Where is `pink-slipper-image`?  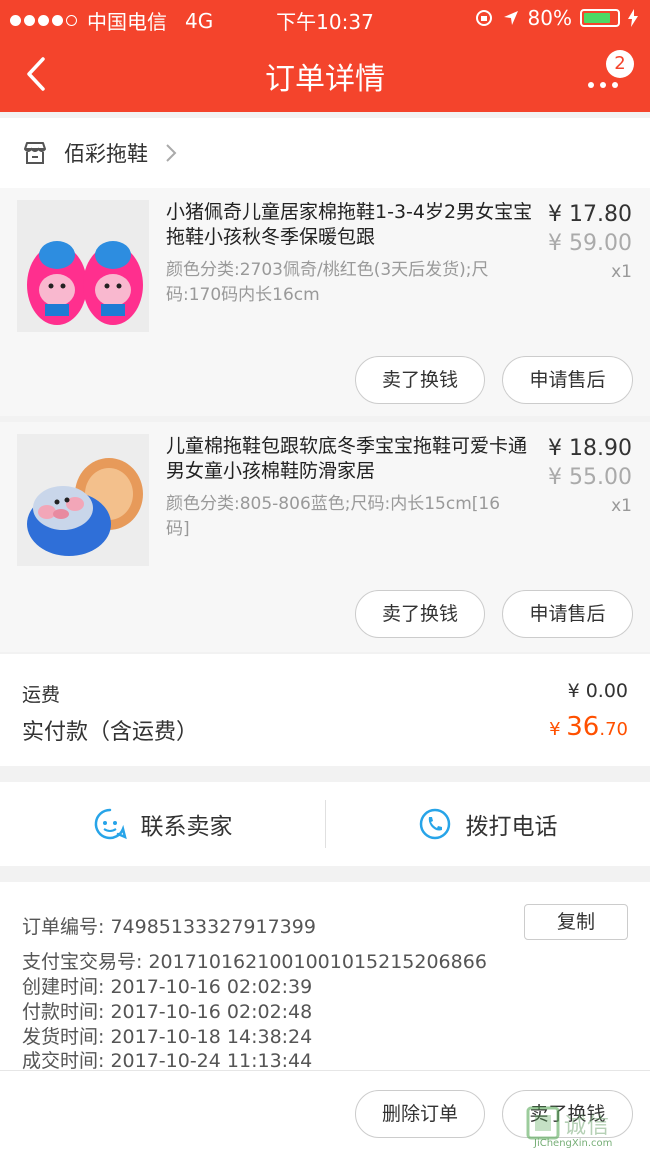 pink-slipper-image is located at coordinates (83, 266).